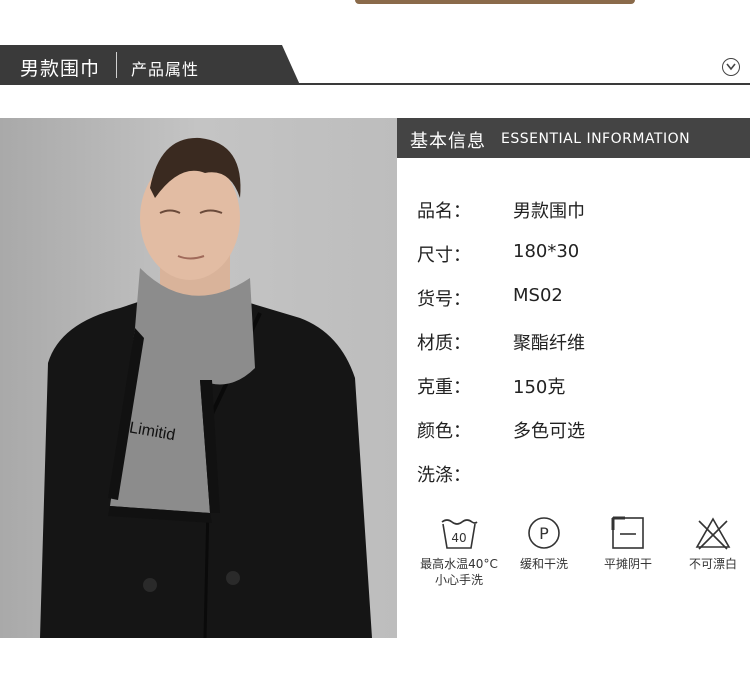 The image size is (750, 687). I want to click on dry-clean-p-icon: P, so click(544, 533).